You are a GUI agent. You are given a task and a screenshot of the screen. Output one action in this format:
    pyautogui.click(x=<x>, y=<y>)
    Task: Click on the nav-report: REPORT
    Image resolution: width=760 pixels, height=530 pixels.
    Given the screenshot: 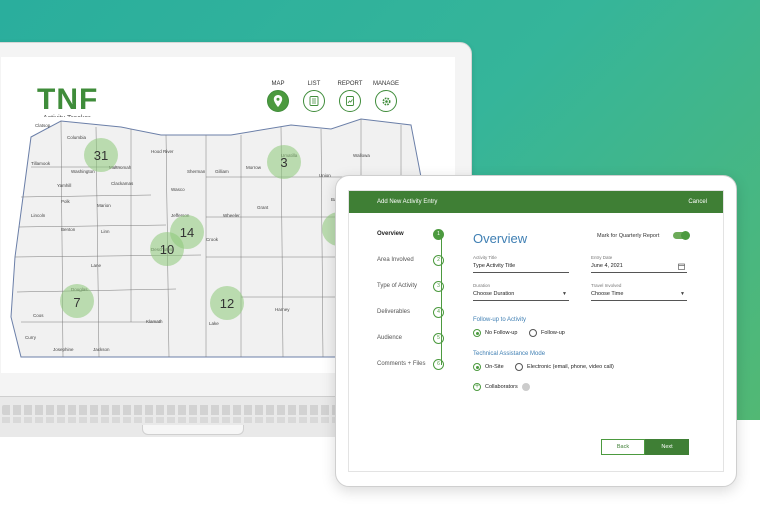 What is the action you would take?
    pyautogui.click(x=350, y=96)
    